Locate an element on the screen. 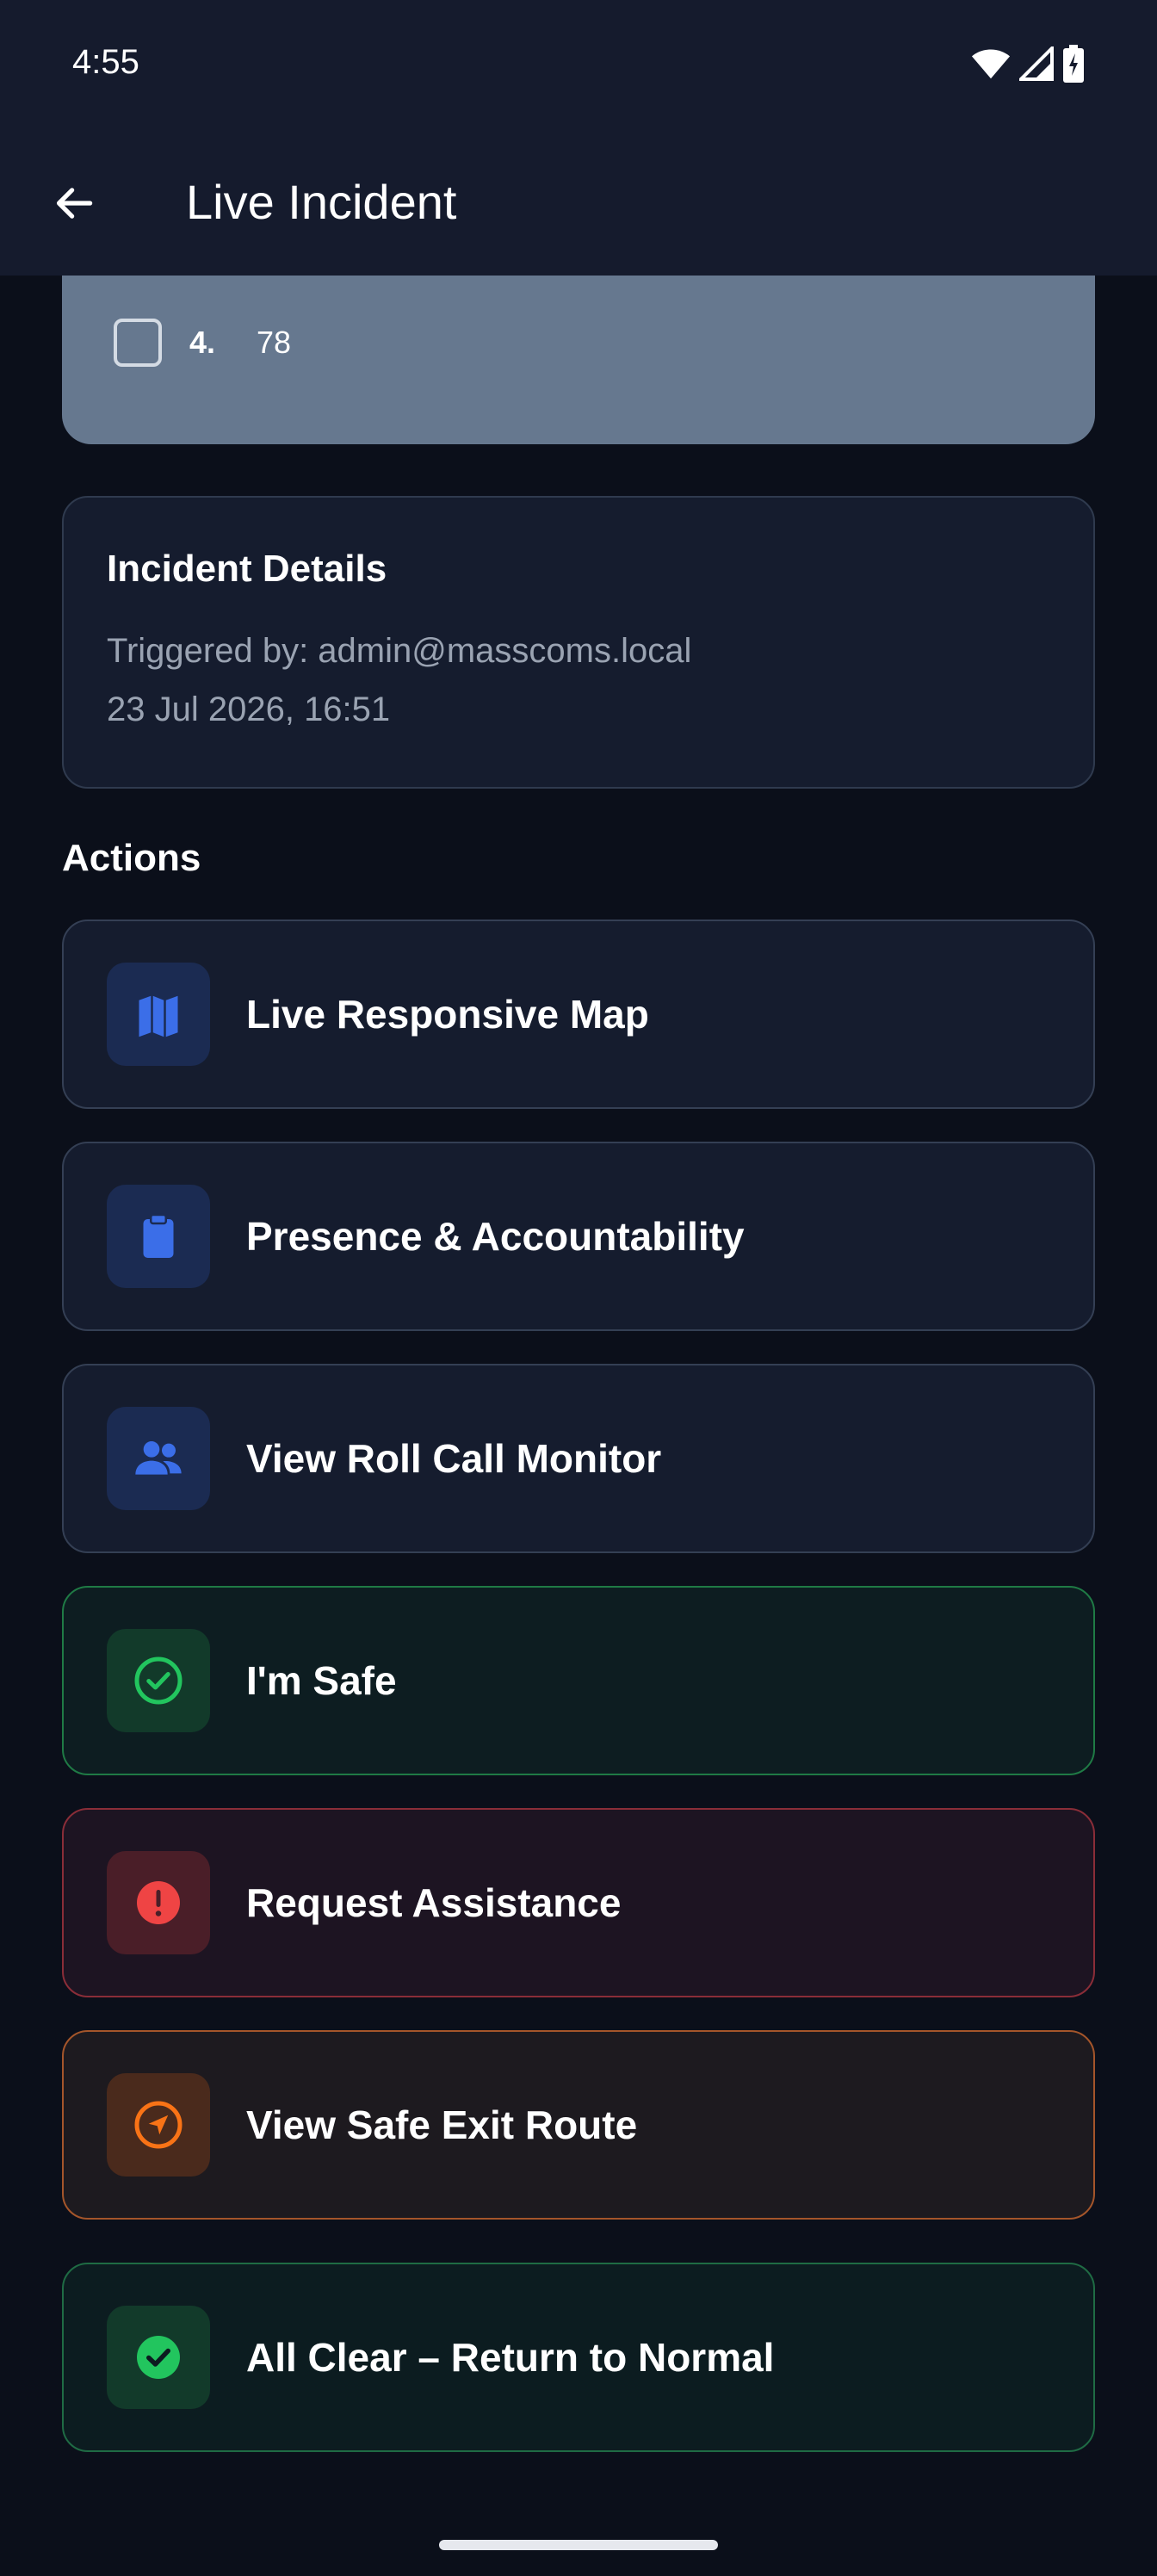 The width and height of the screenshot is (1157, 2576). home-indicator is located at coordinates (579, 2545).